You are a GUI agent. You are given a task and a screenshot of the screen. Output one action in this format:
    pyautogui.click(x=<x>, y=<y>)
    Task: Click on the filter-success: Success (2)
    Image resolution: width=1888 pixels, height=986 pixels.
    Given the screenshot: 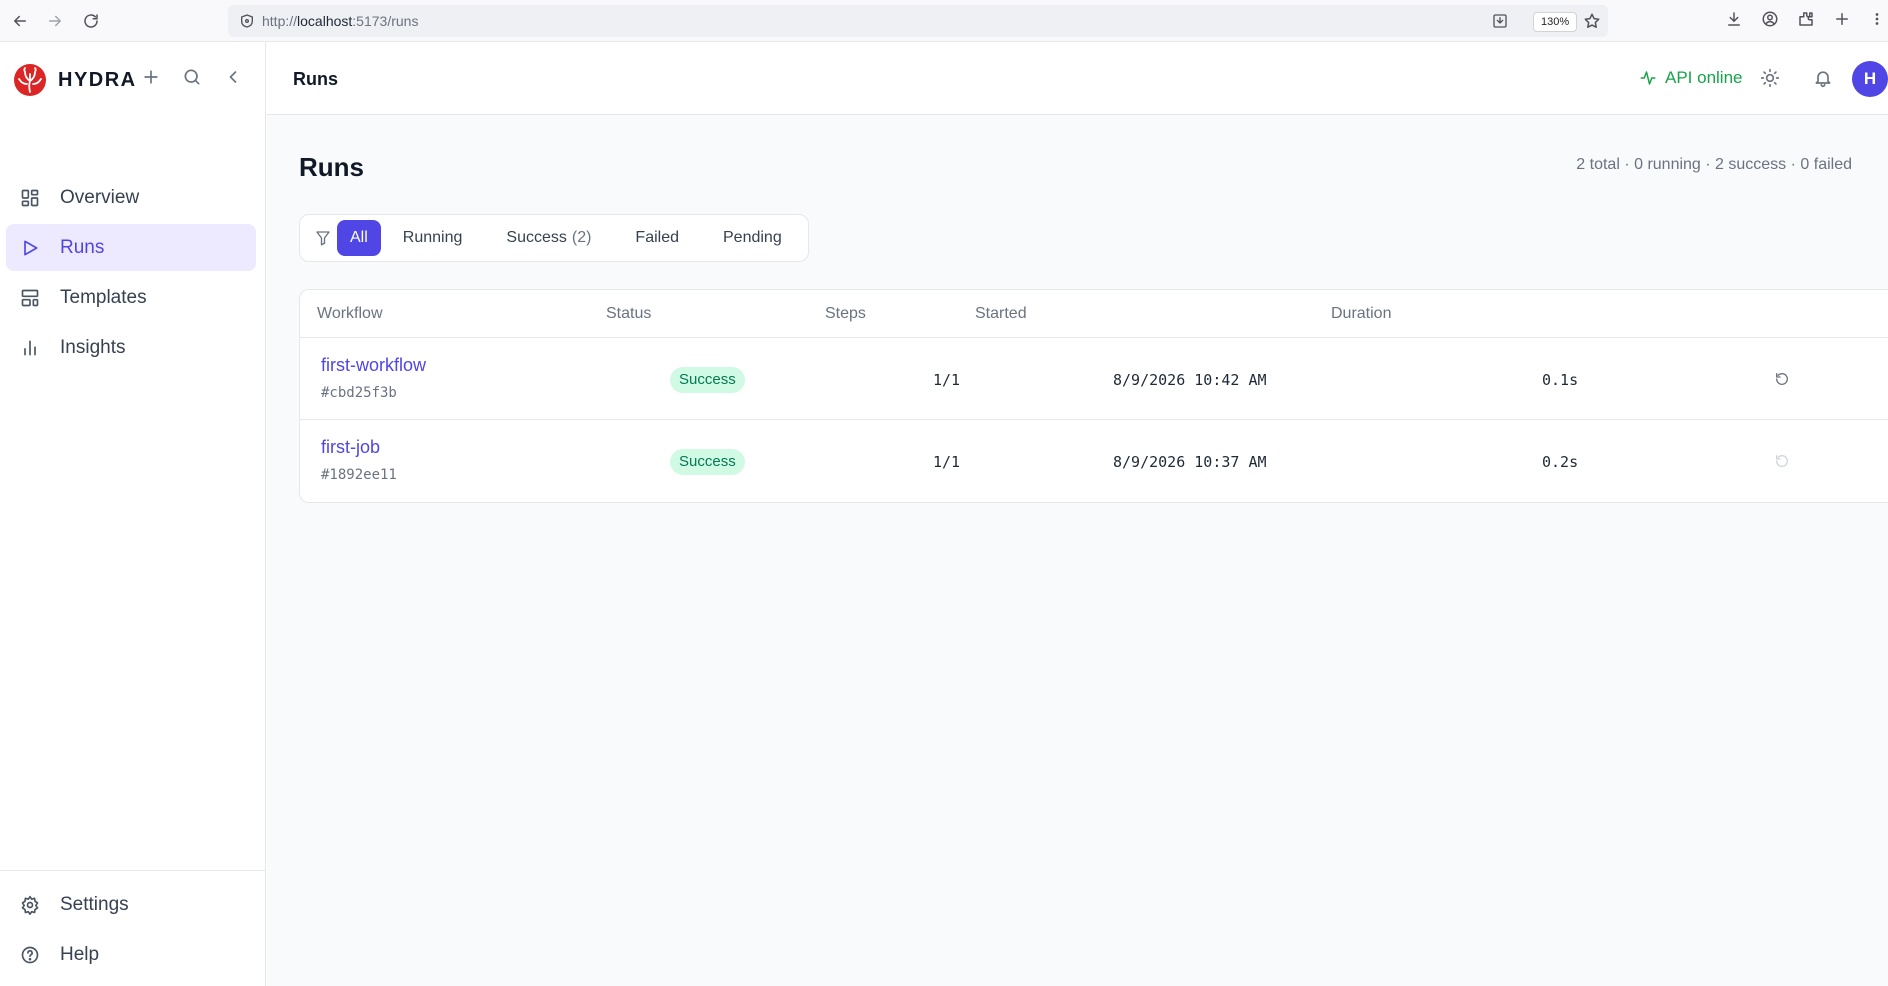 What is the action you would take?
    pyautogui.click(x=548, y=238)
    